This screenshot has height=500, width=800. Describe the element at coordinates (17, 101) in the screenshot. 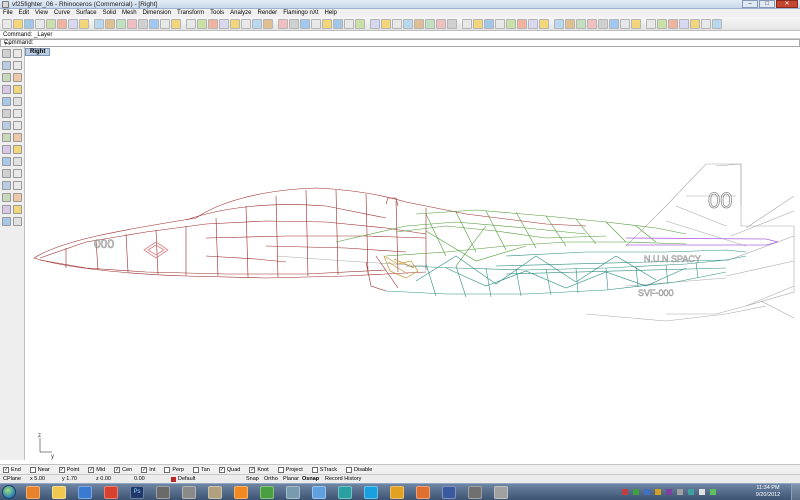

I see `tool-polygon-icon` at that location.